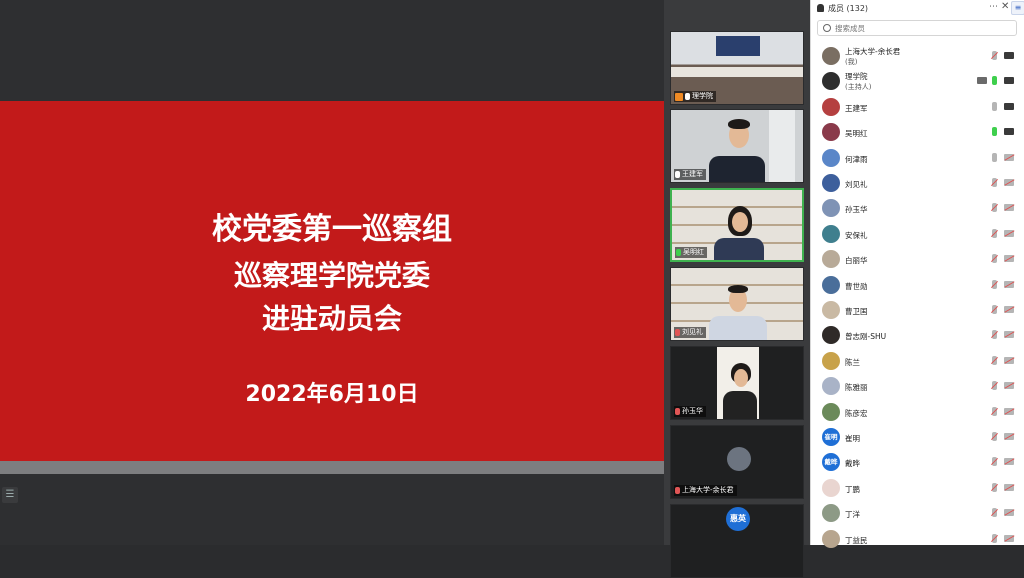 This screenshot has height=578, width=1024. Describe the element at coordinates (856, 540) in the screenshot. I see `member-name: 丁益民` at that location.